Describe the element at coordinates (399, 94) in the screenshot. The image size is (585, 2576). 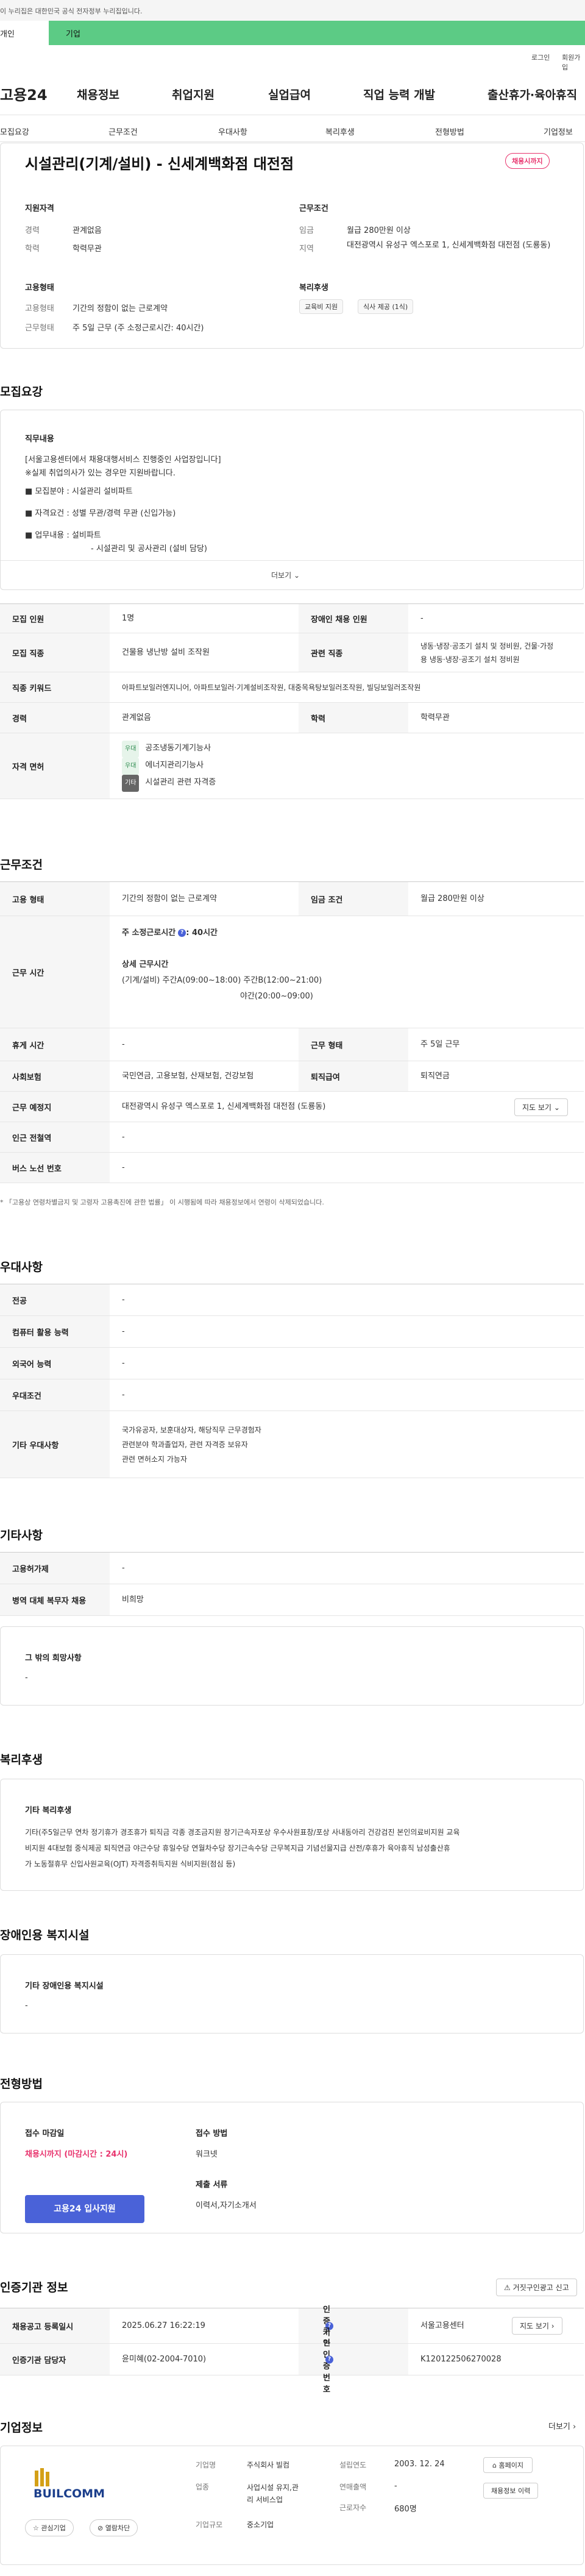
I see `gnb-training: 직업 능력 개발` at that location.